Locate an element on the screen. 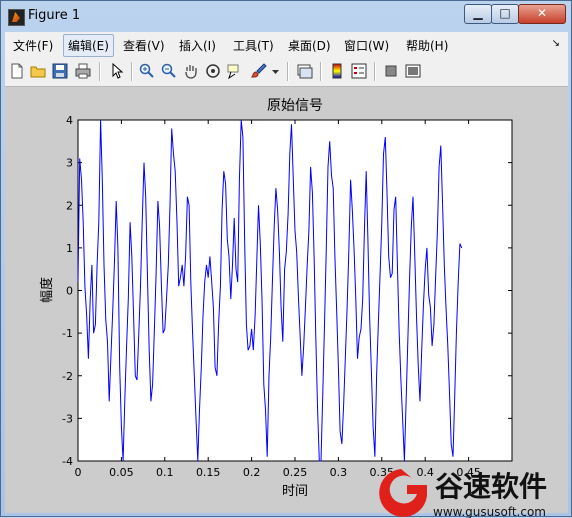 Image resolution: width=572 pixels, height=518 pixels. show-plot-tools-icon is located at coordinates (413, 71).